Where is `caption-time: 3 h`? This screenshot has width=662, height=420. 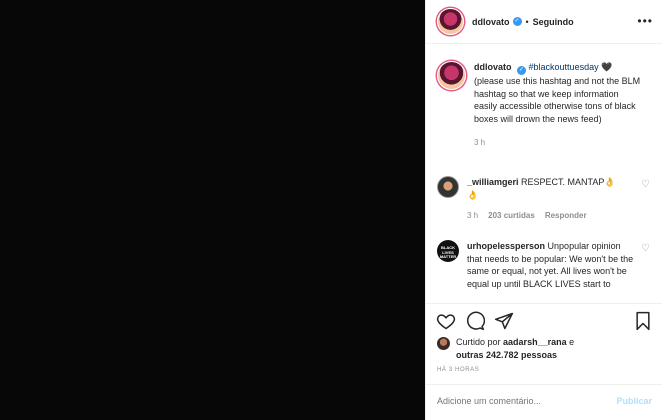 caption-time: 3 h is located at coordinates (480, 142).